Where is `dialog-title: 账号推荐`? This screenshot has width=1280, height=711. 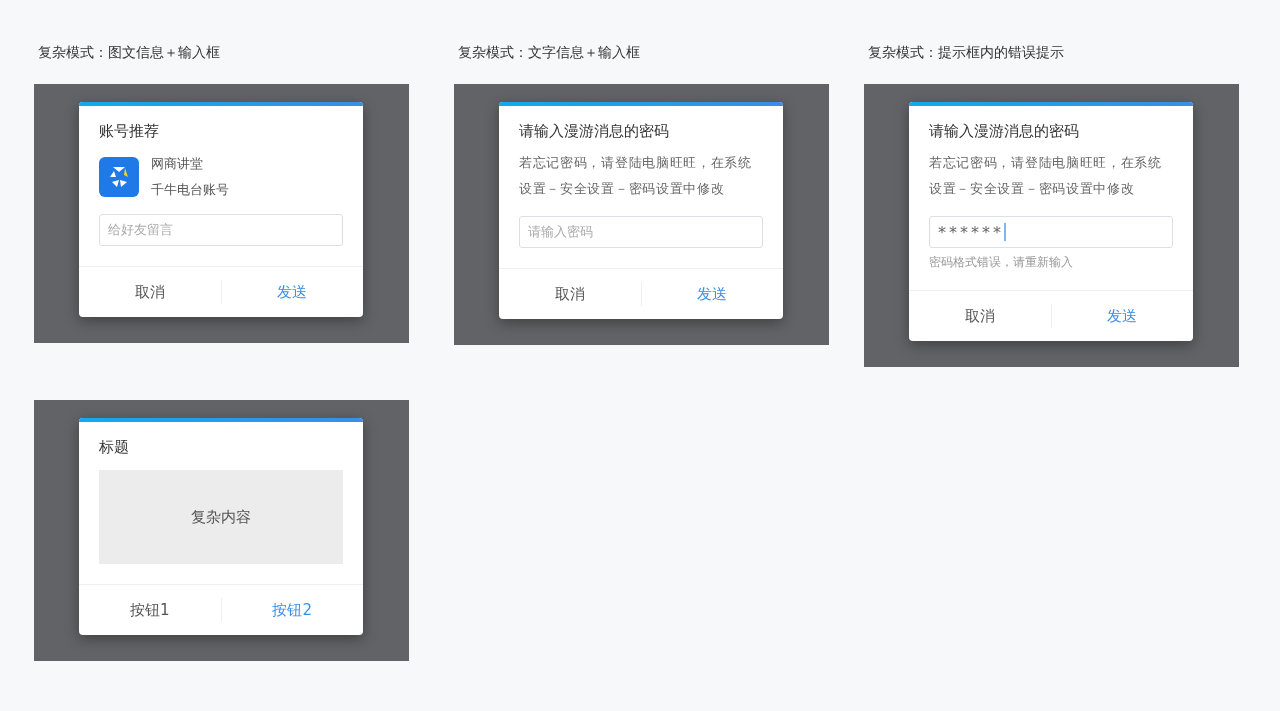
dialog-title: 账号推荐 is located at coordinates (129, 131).